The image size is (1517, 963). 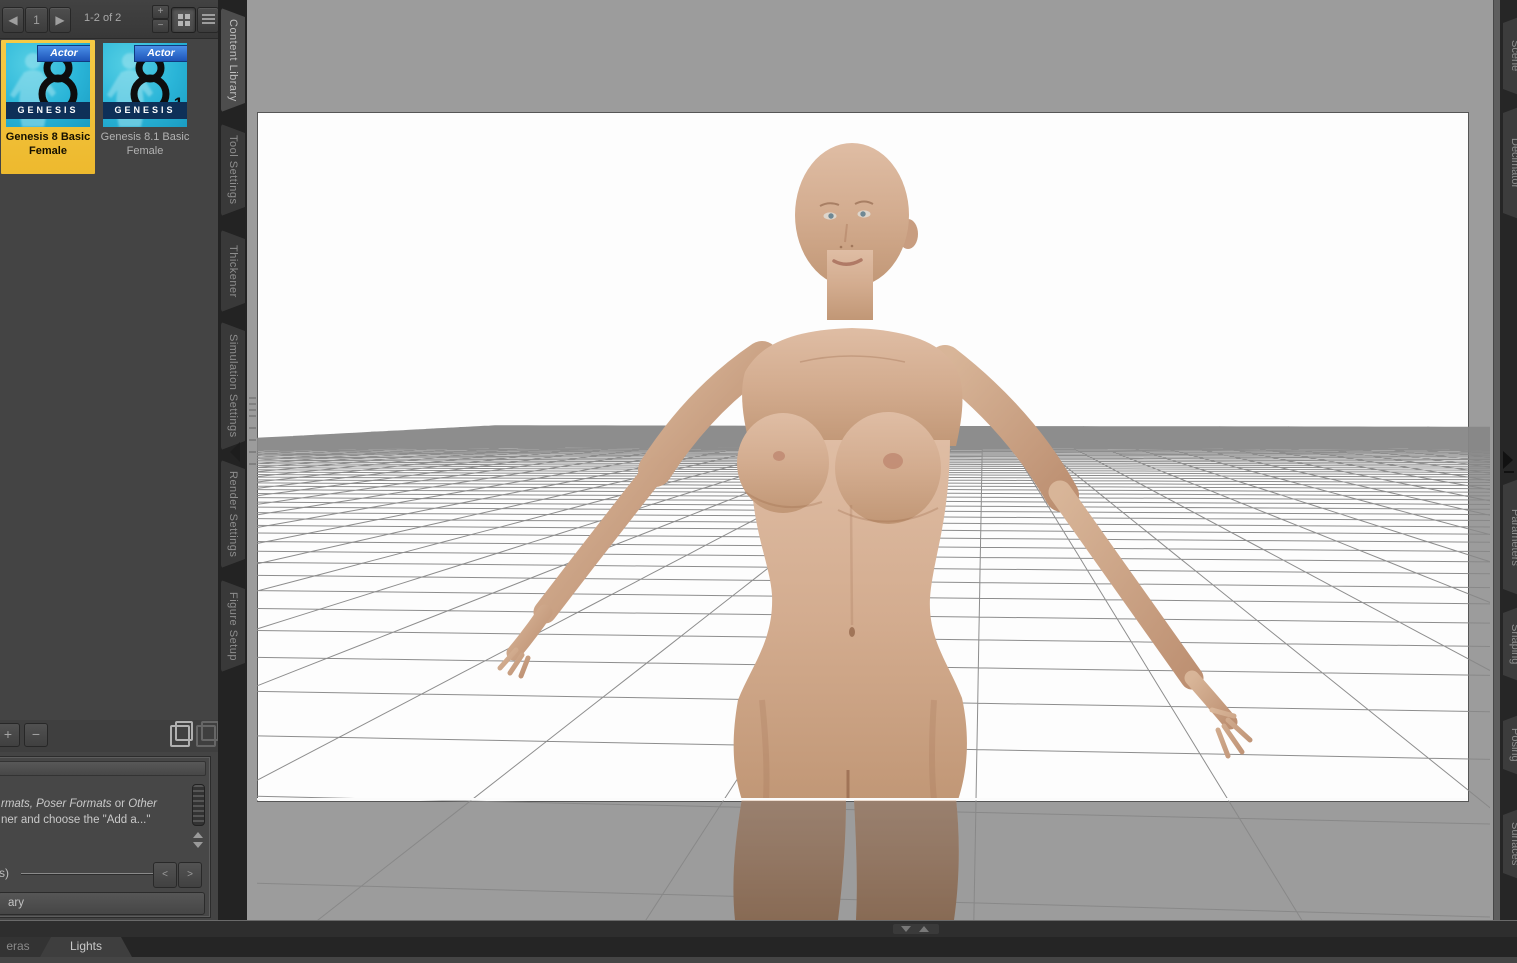 I want to click on tab-thickener: Thickener, so click(x=233, y=271).